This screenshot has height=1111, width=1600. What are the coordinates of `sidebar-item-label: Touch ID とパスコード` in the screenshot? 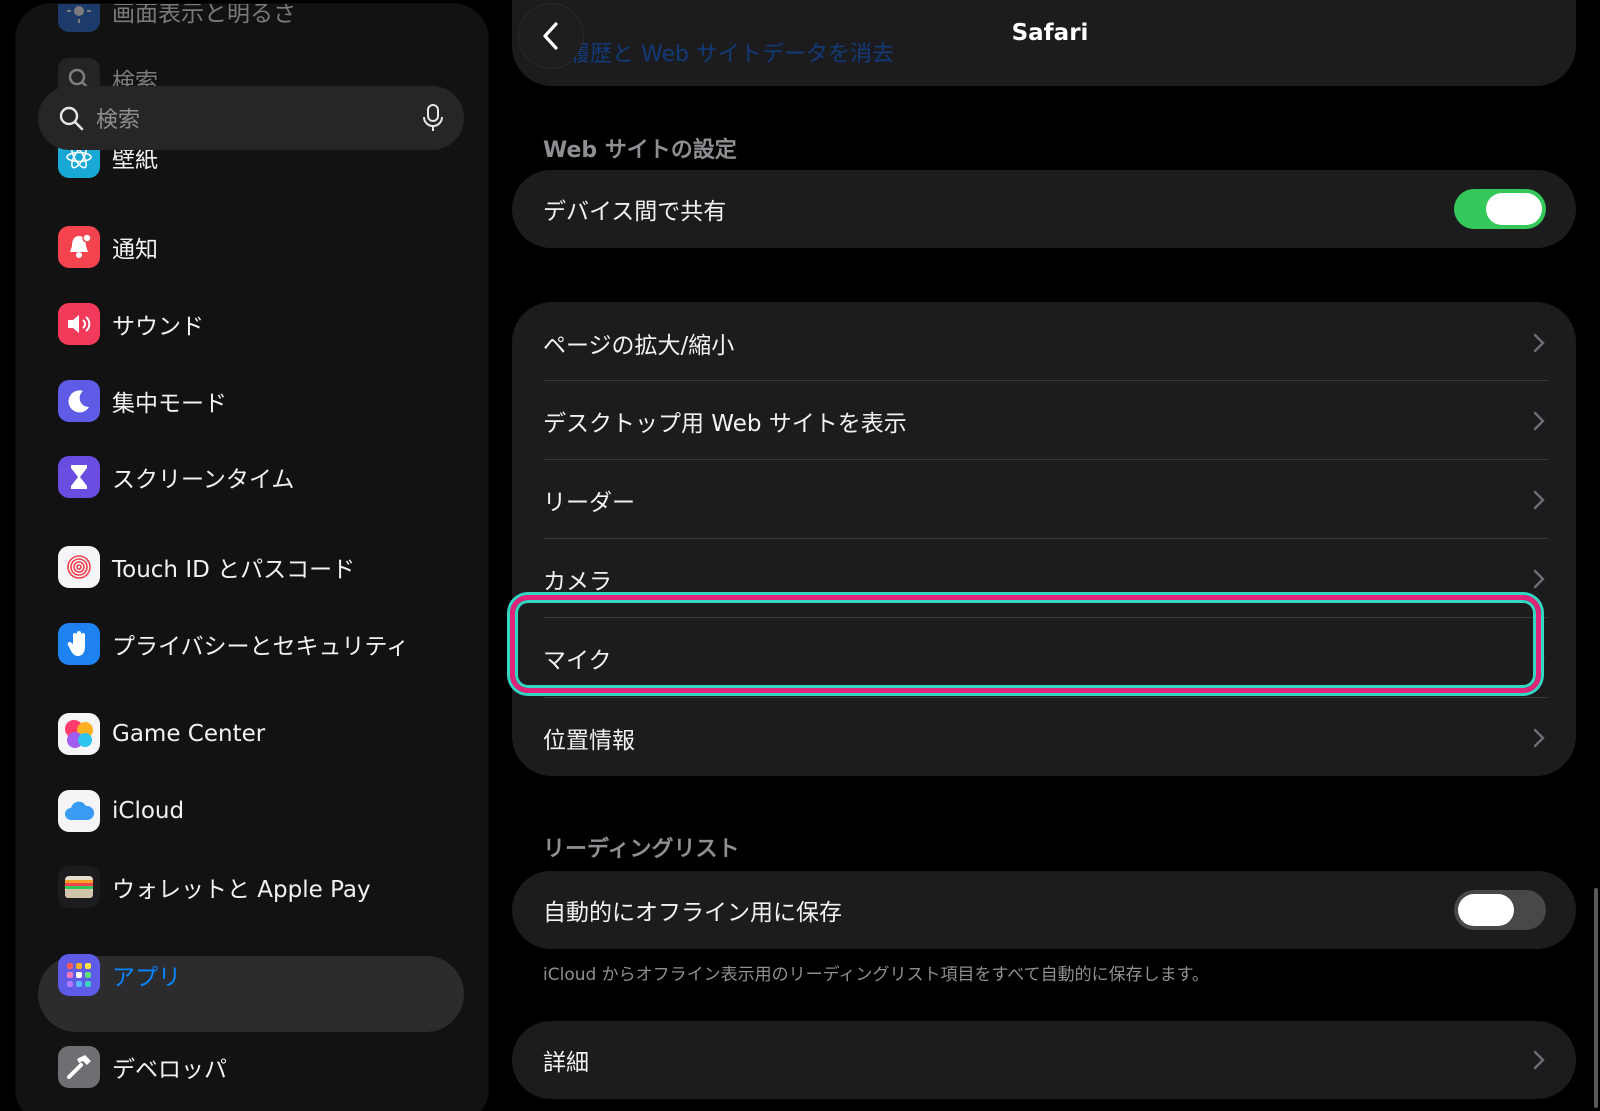 It's located at (234, 570).